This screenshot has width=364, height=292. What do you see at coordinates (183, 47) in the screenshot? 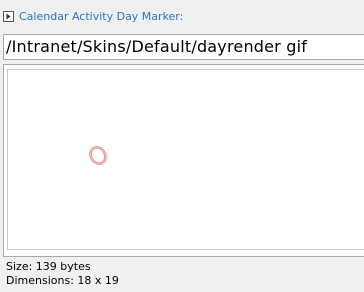
I see `image-path-field: /Intranet/Skins/Default/dayrender gif` at bounding box center [183, 47].